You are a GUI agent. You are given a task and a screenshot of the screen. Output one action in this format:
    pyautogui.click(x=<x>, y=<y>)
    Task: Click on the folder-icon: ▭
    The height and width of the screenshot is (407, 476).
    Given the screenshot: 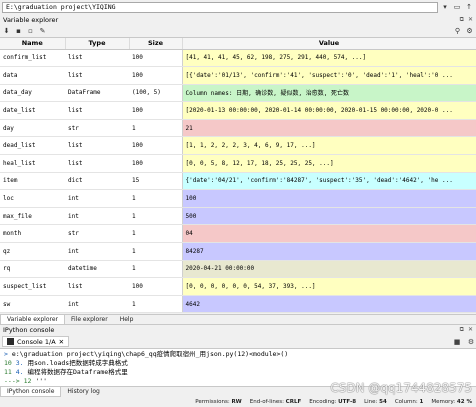 What is the action you would take?
    pyautogui.click(x=457, y=7)
    